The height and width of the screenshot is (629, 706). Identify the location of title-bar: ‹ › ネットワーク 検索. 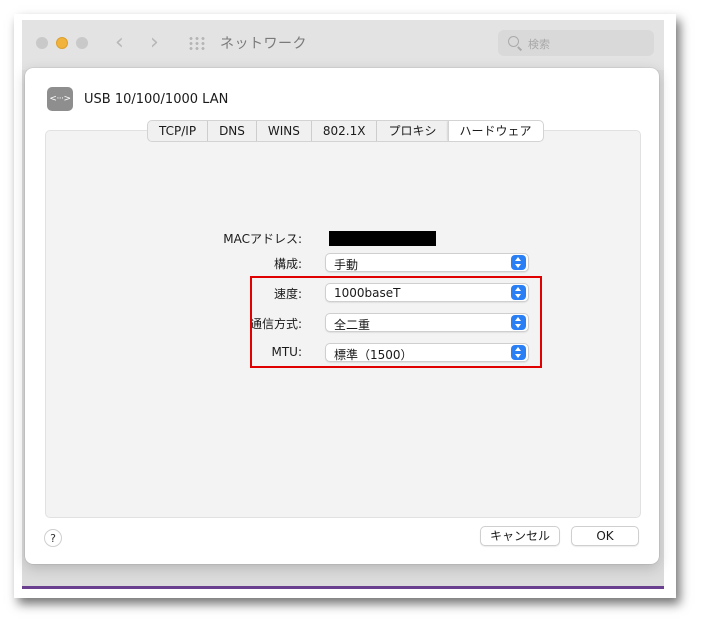
(343, 45).